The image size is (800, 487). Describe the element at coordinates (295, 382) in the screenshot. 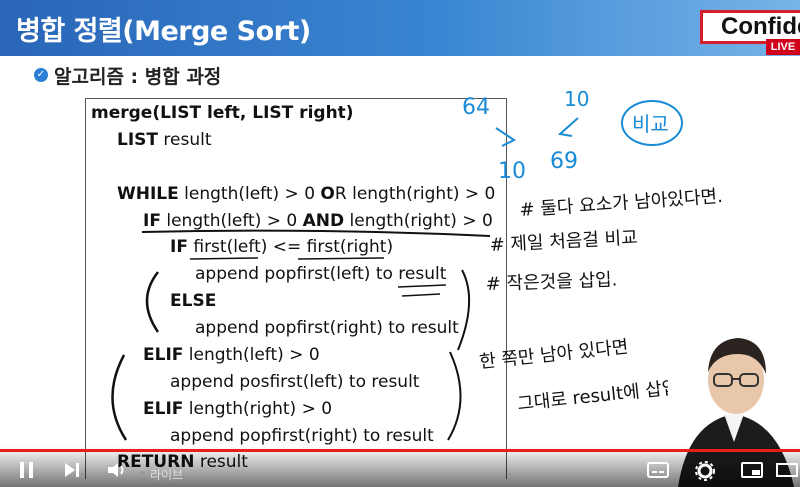

I see `code-line-10: append posfirst(left) to result` at that location.